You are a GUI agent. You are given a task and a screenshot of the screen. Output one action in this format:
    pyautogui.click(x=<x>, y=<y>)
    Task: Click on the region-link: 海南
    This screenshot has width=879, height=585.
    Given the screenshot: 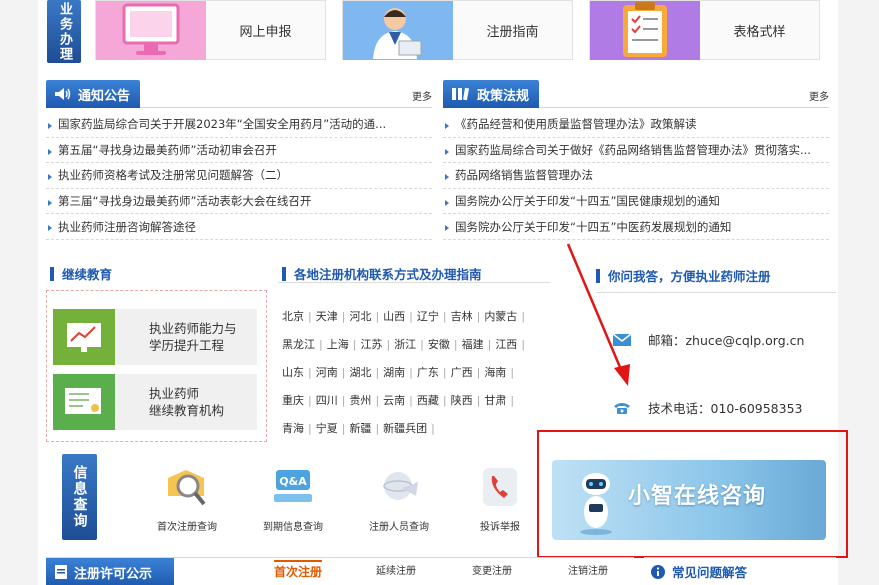 What is the action you would take?
    pyautogui.click(x=495, y=372)
    